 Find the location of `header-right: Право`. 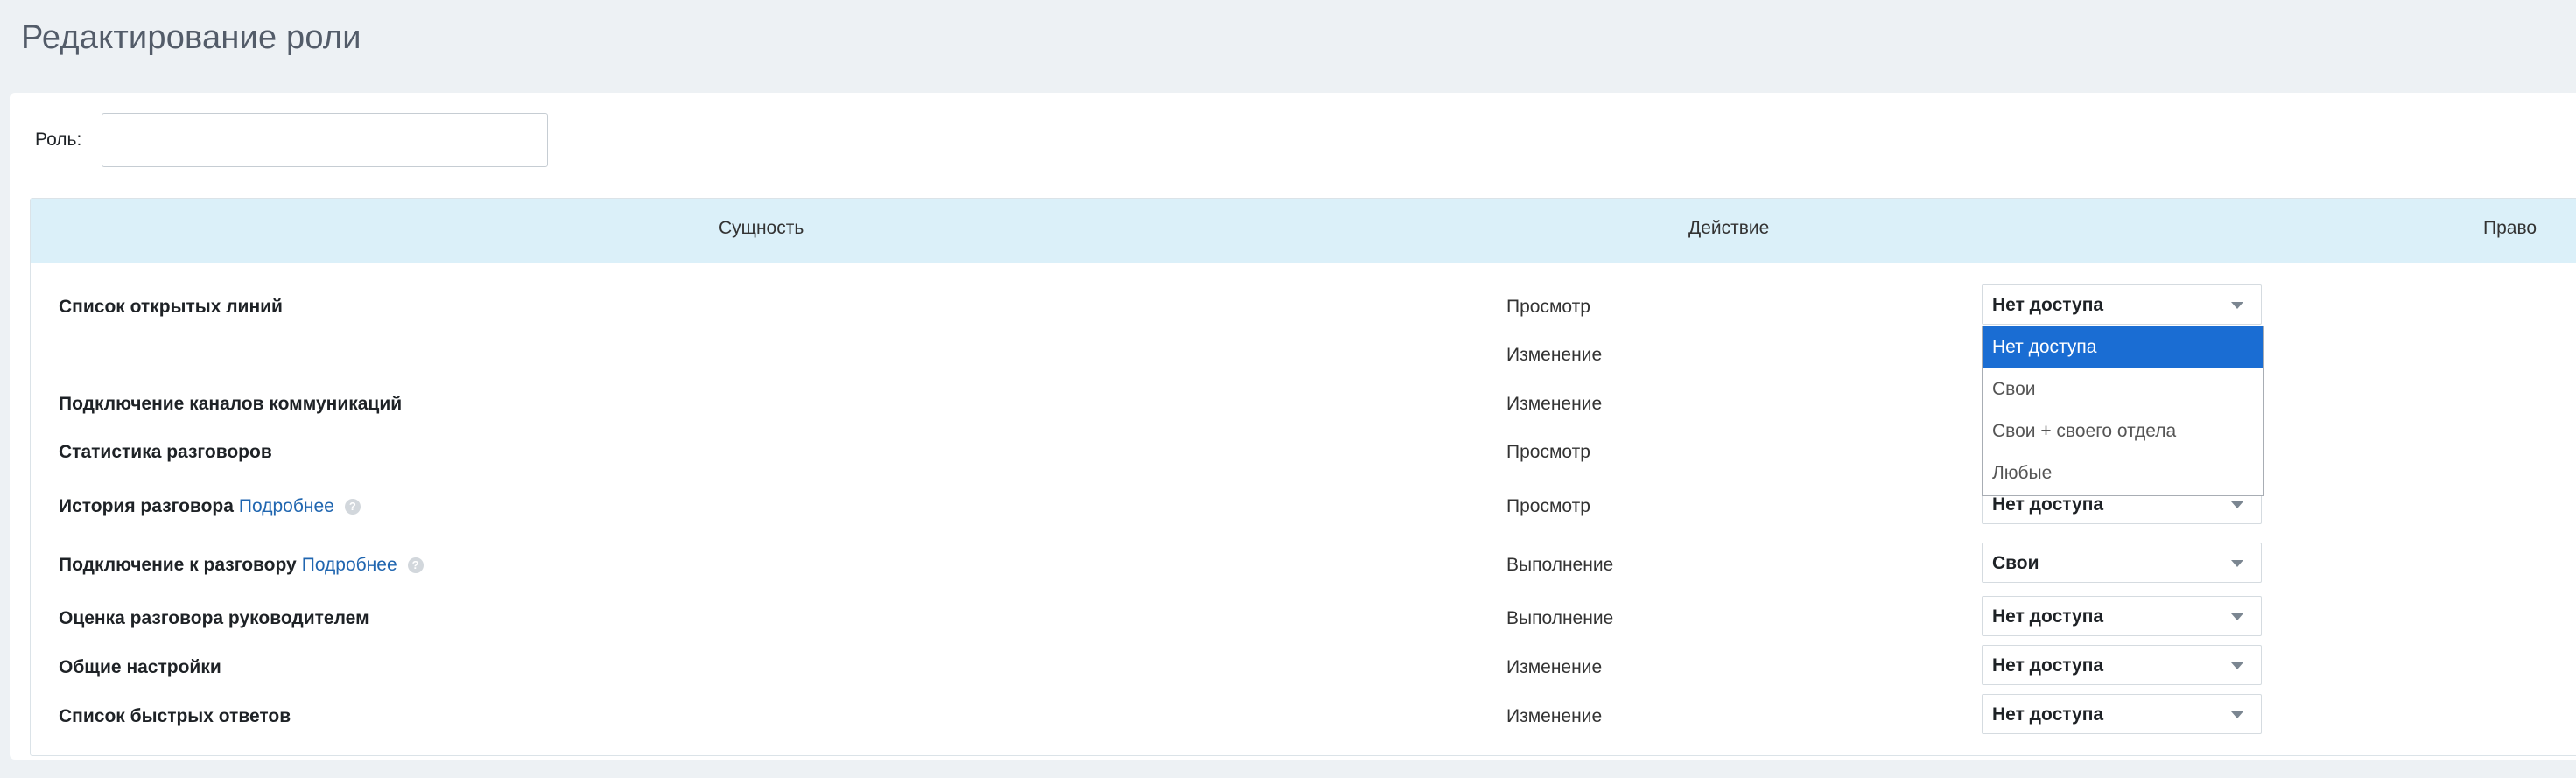

header-right: Право is located at coordinates (2510, 228).